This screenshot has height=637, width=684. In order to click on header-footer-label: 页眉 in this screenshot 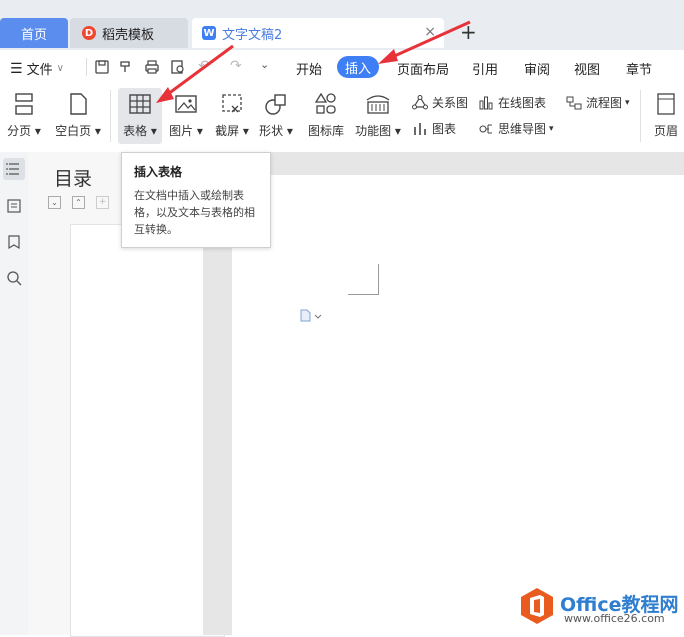, I will do `click(665, 131)`.